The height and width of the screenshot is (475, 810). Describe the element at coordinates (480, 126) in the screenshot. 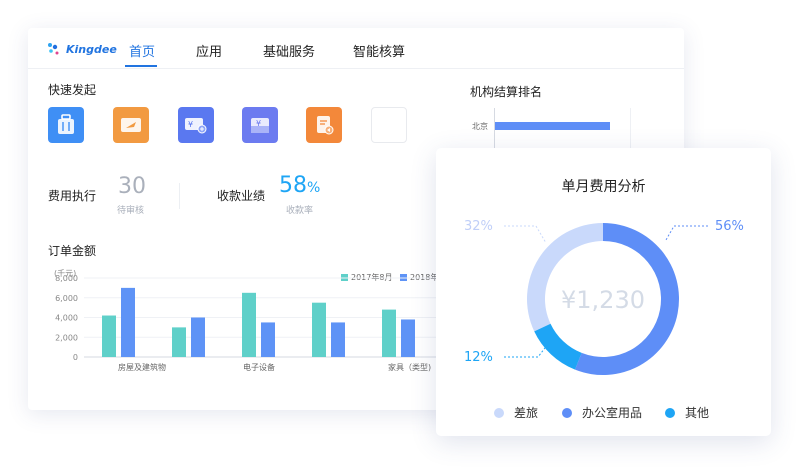

I see `ranking-category-label: 北京` at that location.